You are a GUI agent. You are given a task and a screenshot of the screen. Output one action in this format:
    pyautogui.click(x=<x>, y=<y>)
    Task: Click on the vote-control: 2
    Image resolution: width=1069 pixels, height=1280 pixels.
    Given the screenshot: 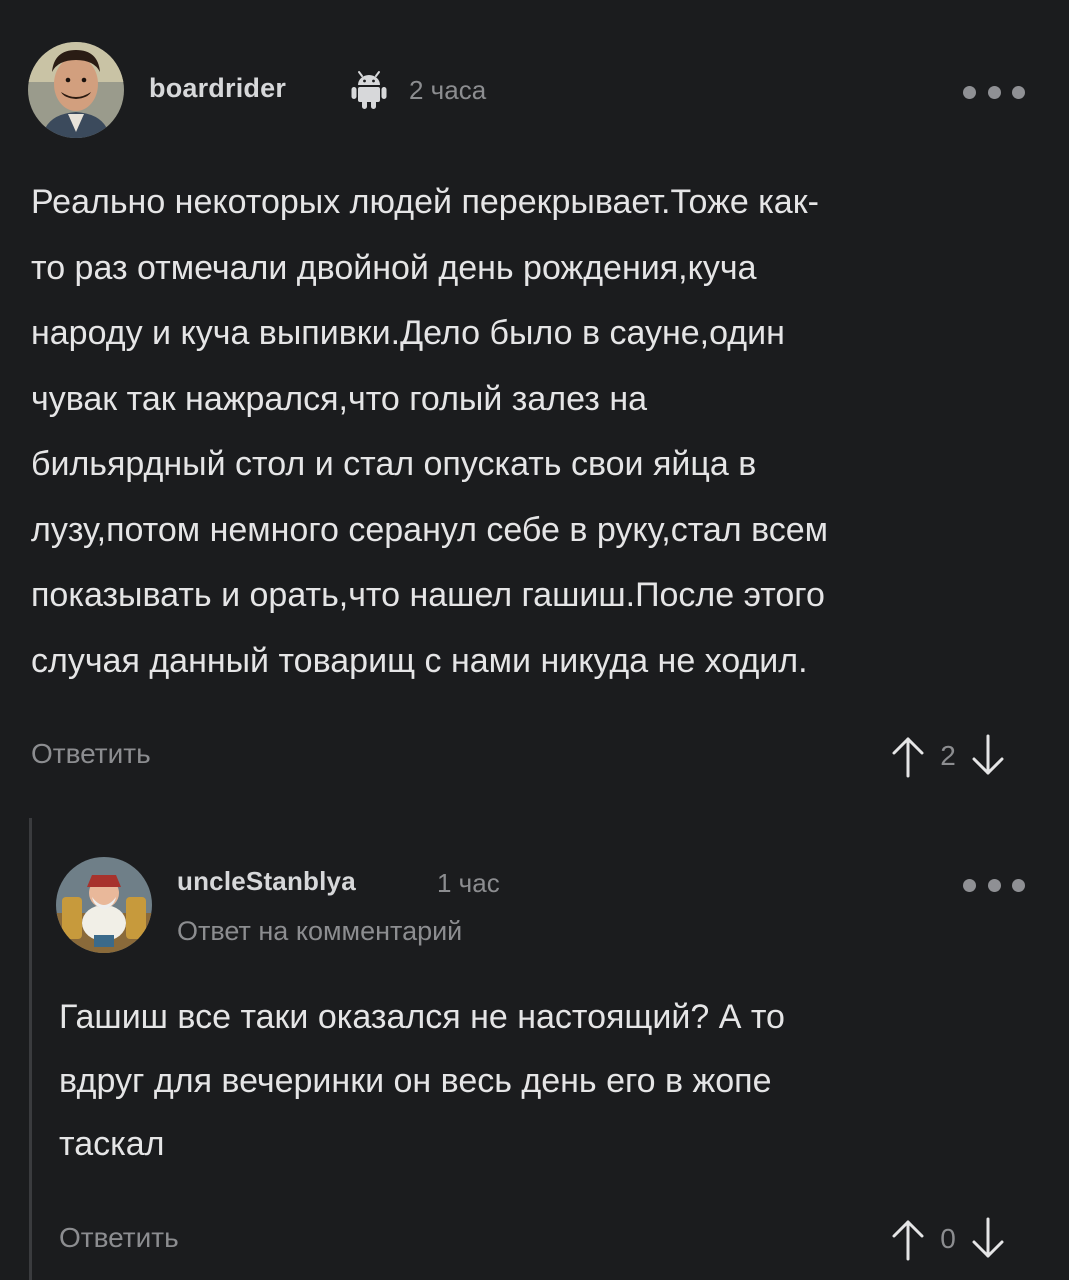 What is the action you would take?
    pyautogui.click(x=948, y=756)
    